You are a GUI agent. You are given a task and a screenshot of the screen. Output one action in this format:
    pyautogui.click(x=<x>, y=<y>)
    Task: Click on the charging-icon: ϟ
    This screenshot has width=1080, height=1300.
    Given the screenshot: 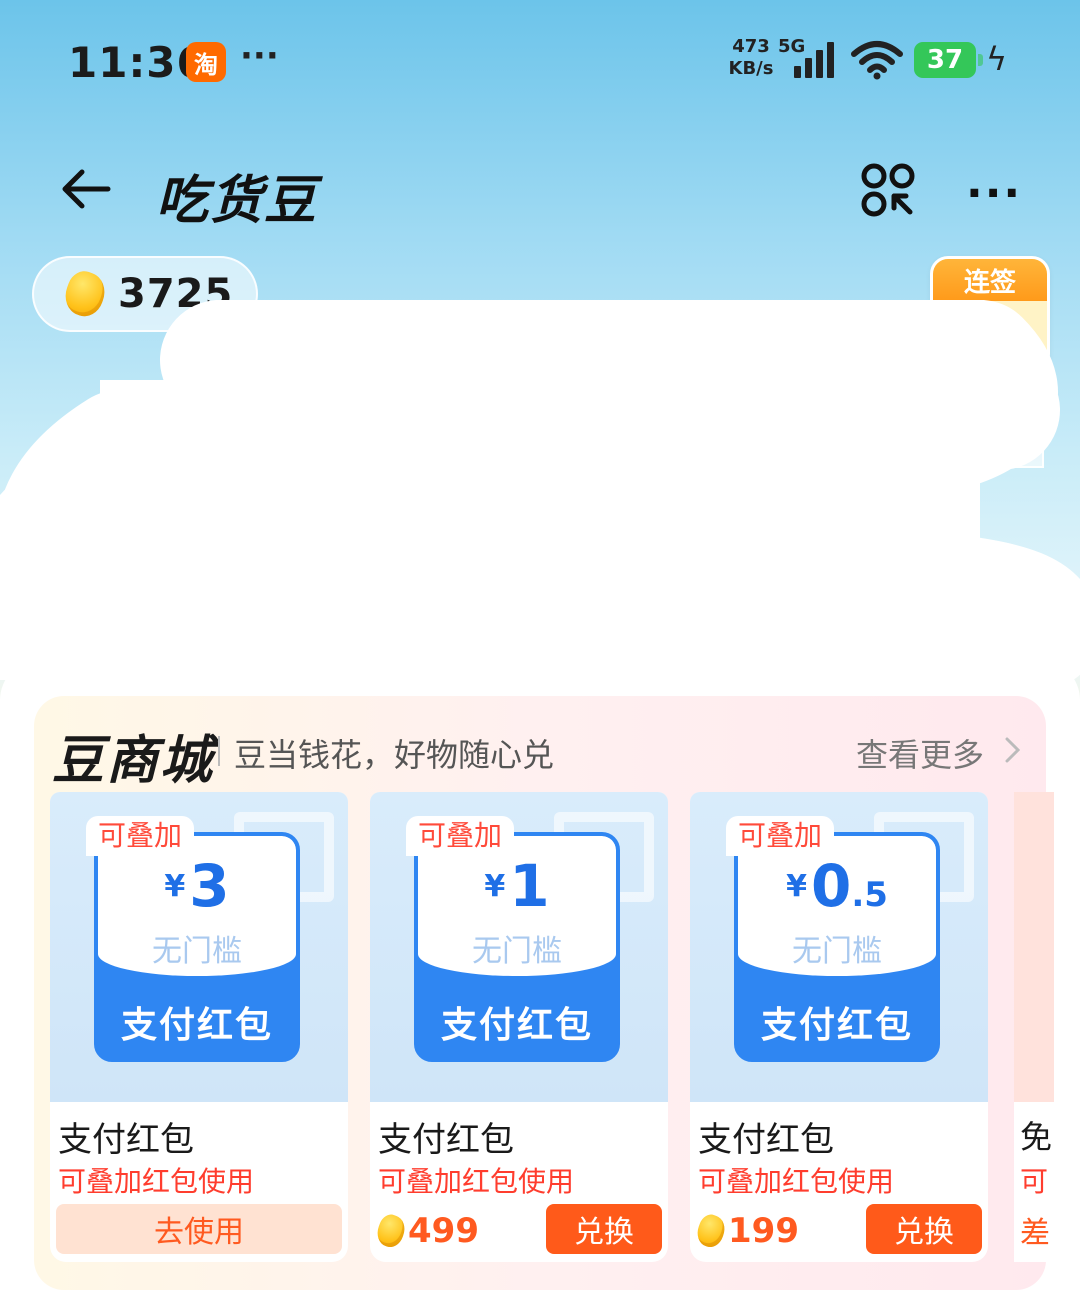 What is the action you would take?
    pyautogui.click(x=997, y=59)
    